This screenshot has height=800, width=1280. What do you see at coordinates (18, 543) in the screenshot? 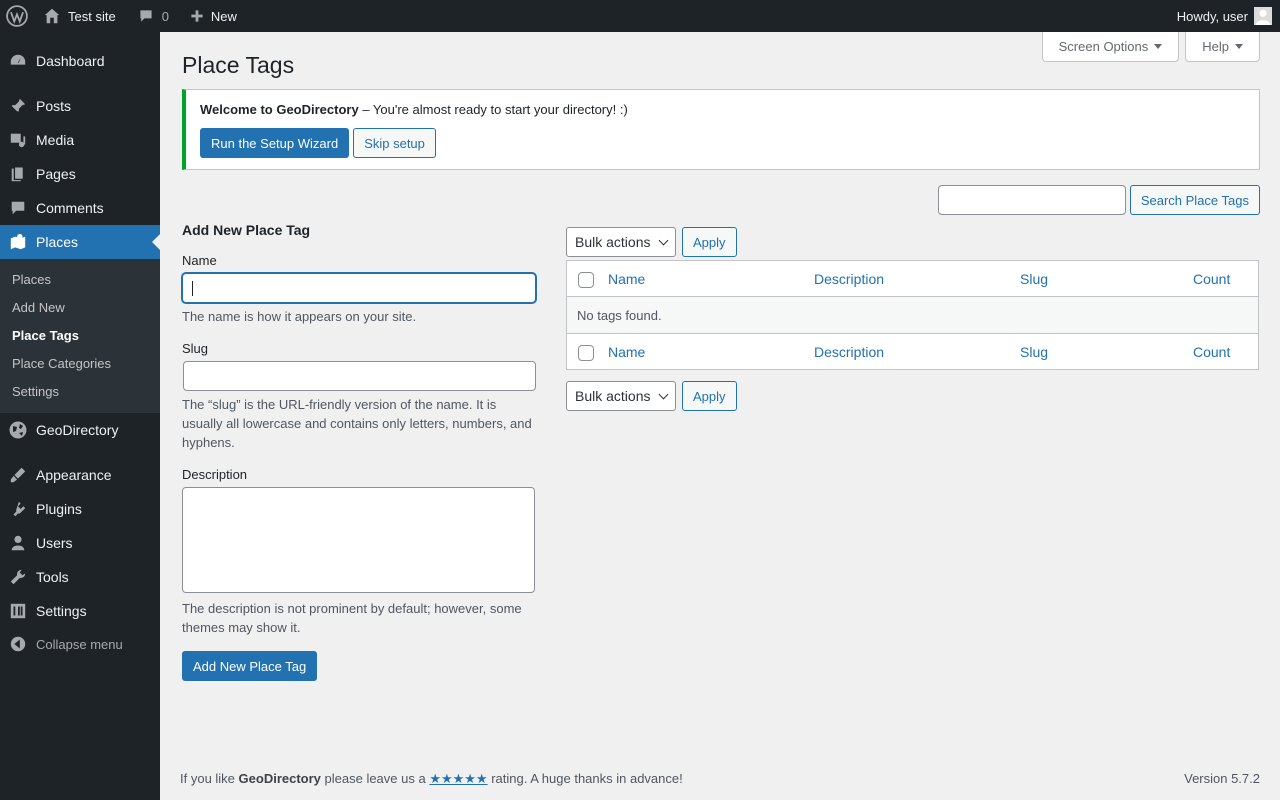
I see `user-icon` at bounding box center [18, 543].